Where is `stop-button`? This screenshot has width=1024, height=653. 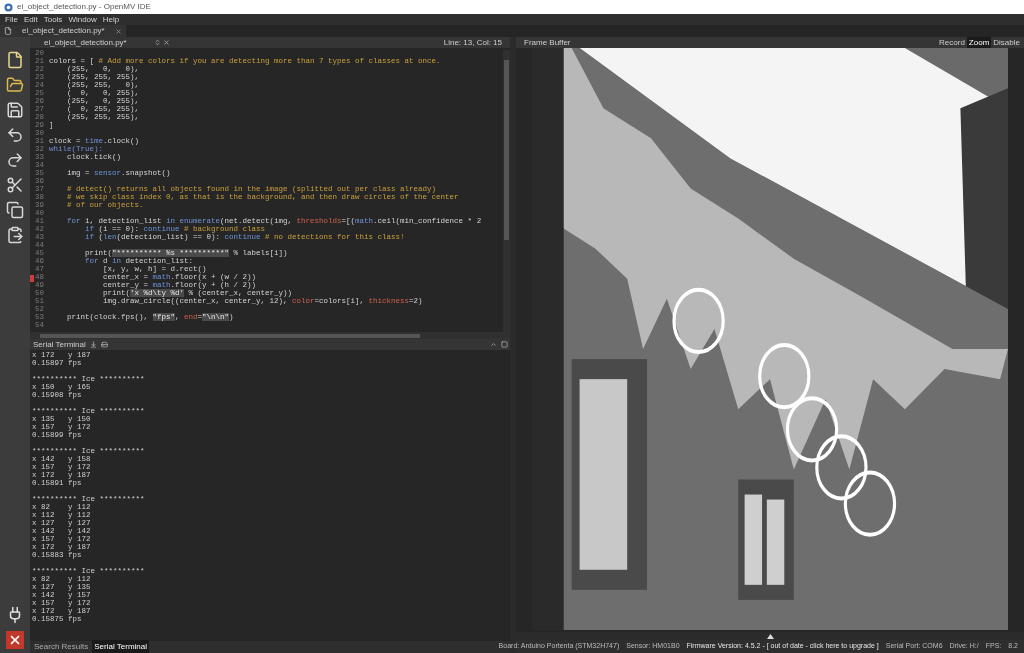 stop-button is located at coordinates (15, 640).